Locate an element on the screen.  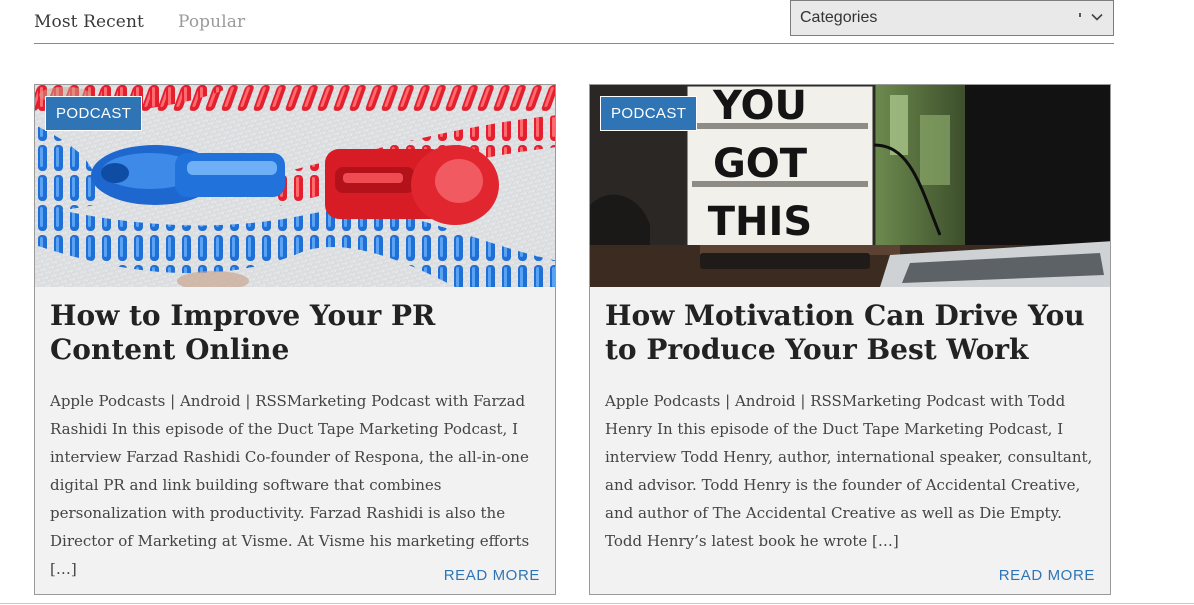
select-divider is located at coordinates (1080, 15).